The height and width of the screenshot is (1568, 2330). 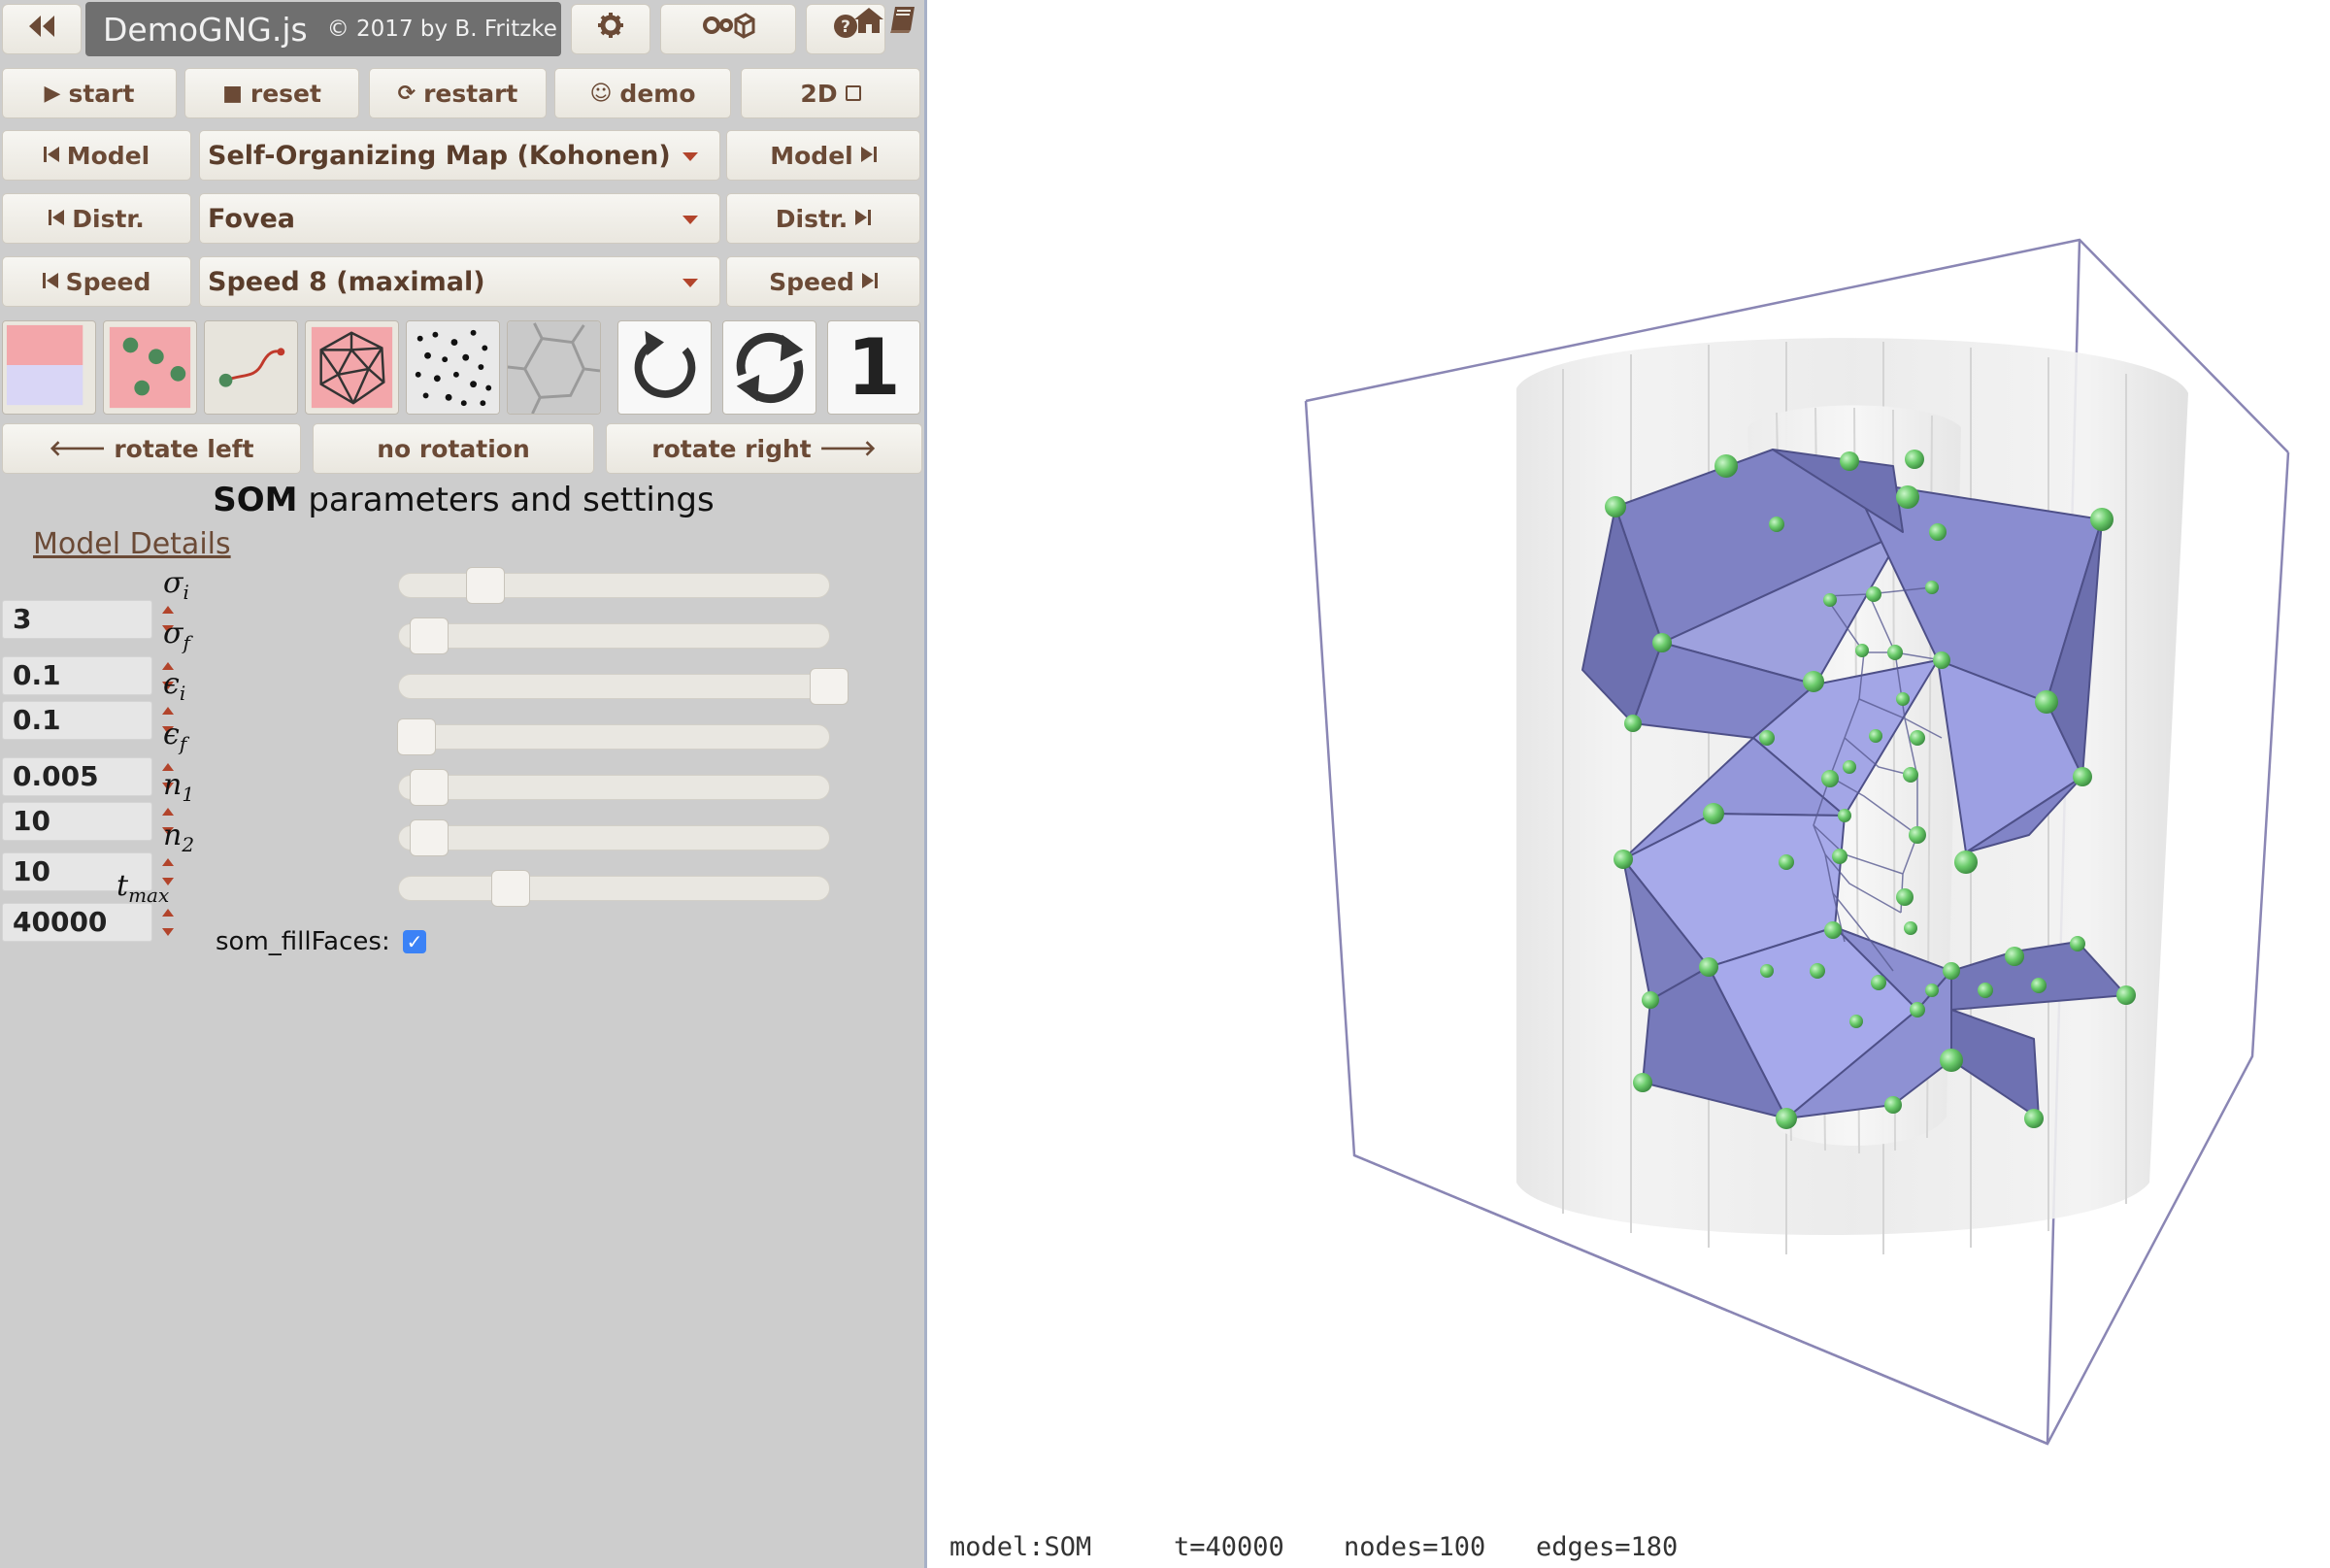 I want to click on toggle-2d-button: 2D, so click(x=830, y=93).